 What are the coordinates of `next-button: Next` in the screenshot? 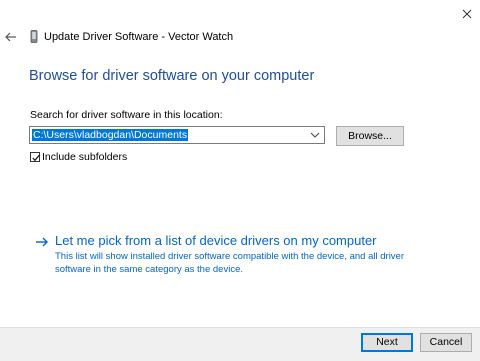 It's located at (387, 342).